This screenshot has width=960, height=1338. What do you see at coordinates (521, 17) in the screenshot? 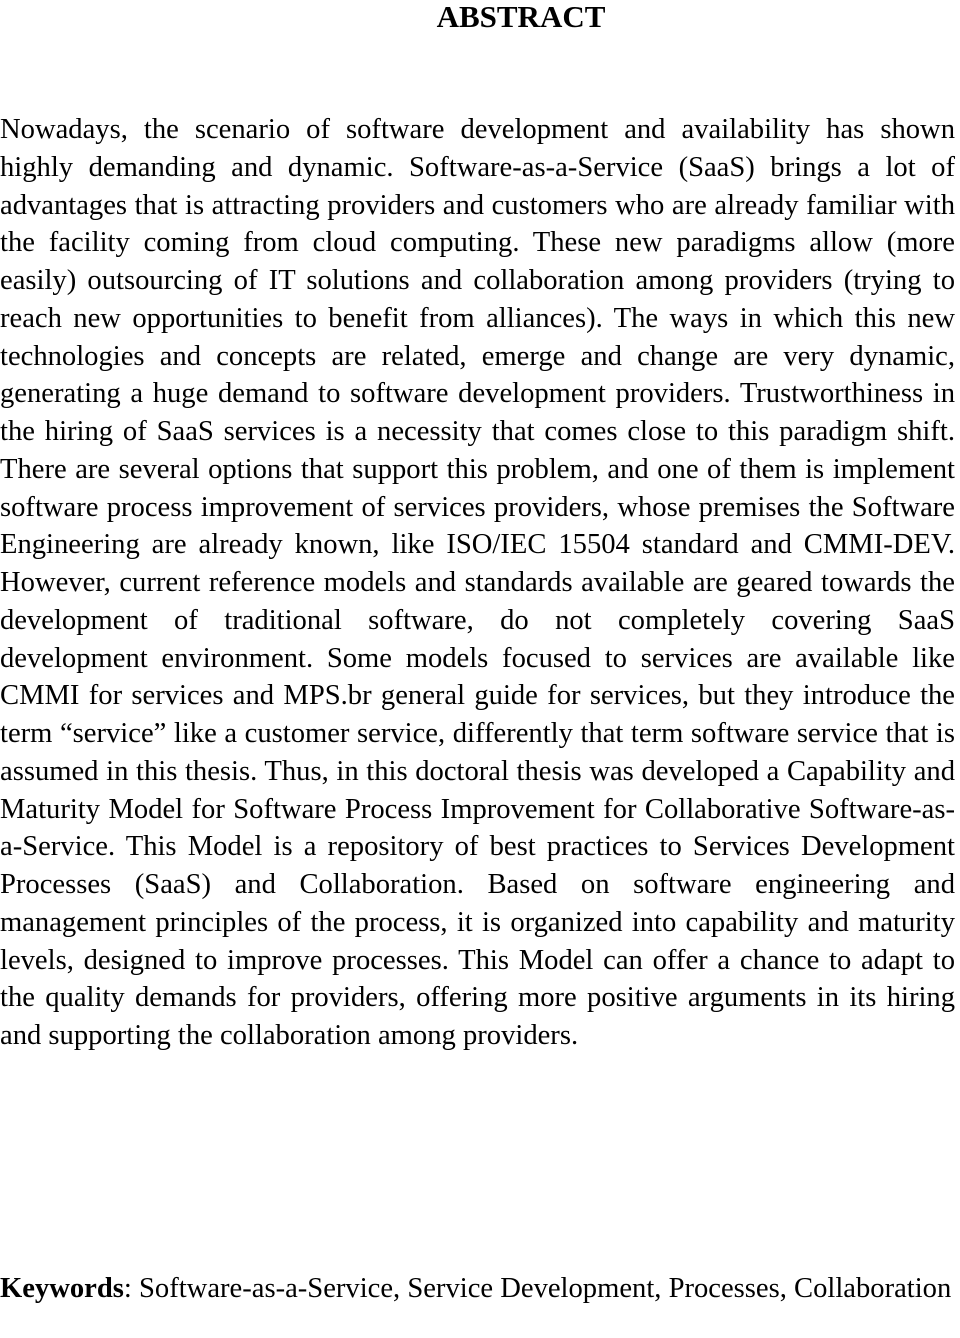
I see `page-title: ABSTRACT` at bounding box center [521, 17].